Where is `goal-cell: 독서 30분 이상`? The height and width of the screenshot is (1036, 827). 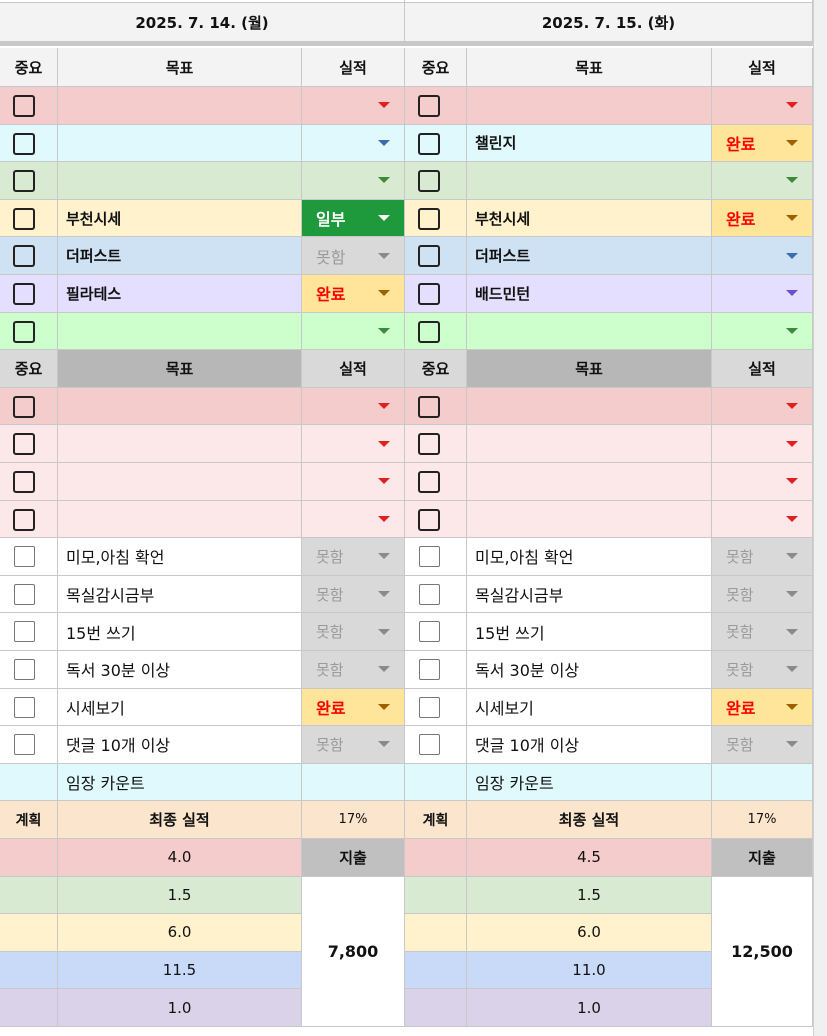
goal-cell: 독서 30분 이상 is located at coordinates (589, 670).